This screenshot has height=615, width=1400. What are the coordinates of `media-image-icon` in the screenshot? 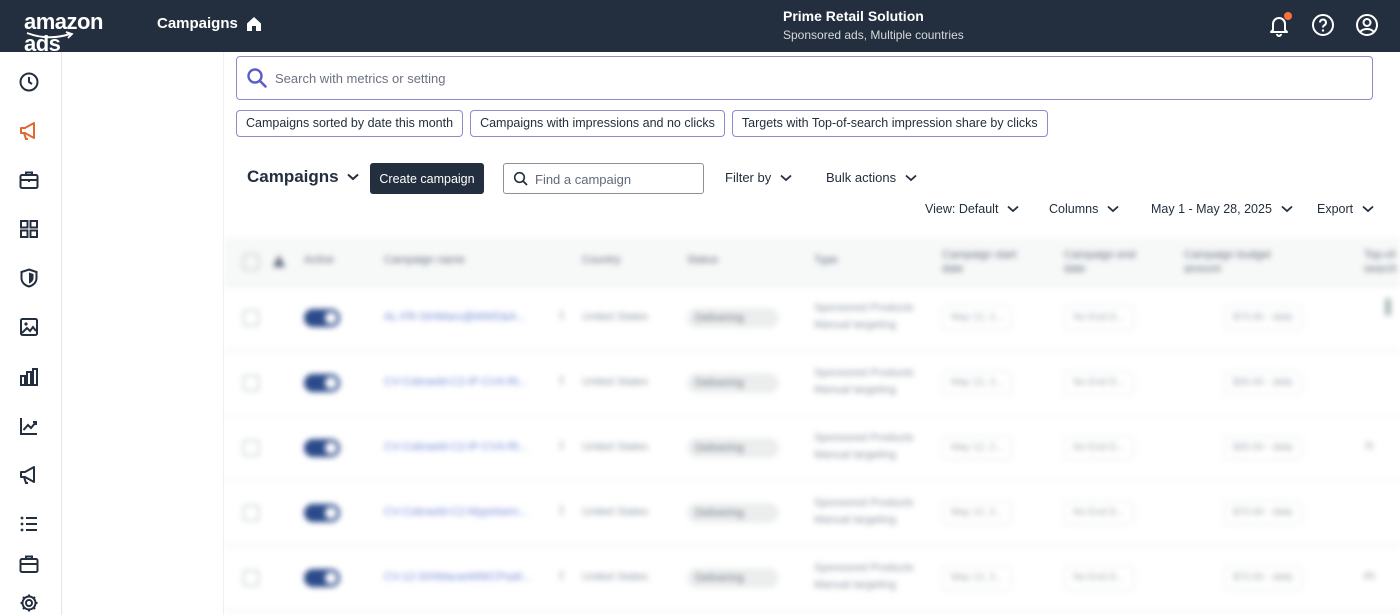 It's located at (29, 327).